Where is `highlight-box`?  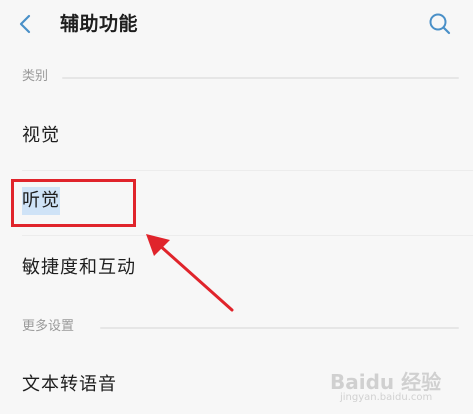 highlight-box is located at coordinates (73, 203).